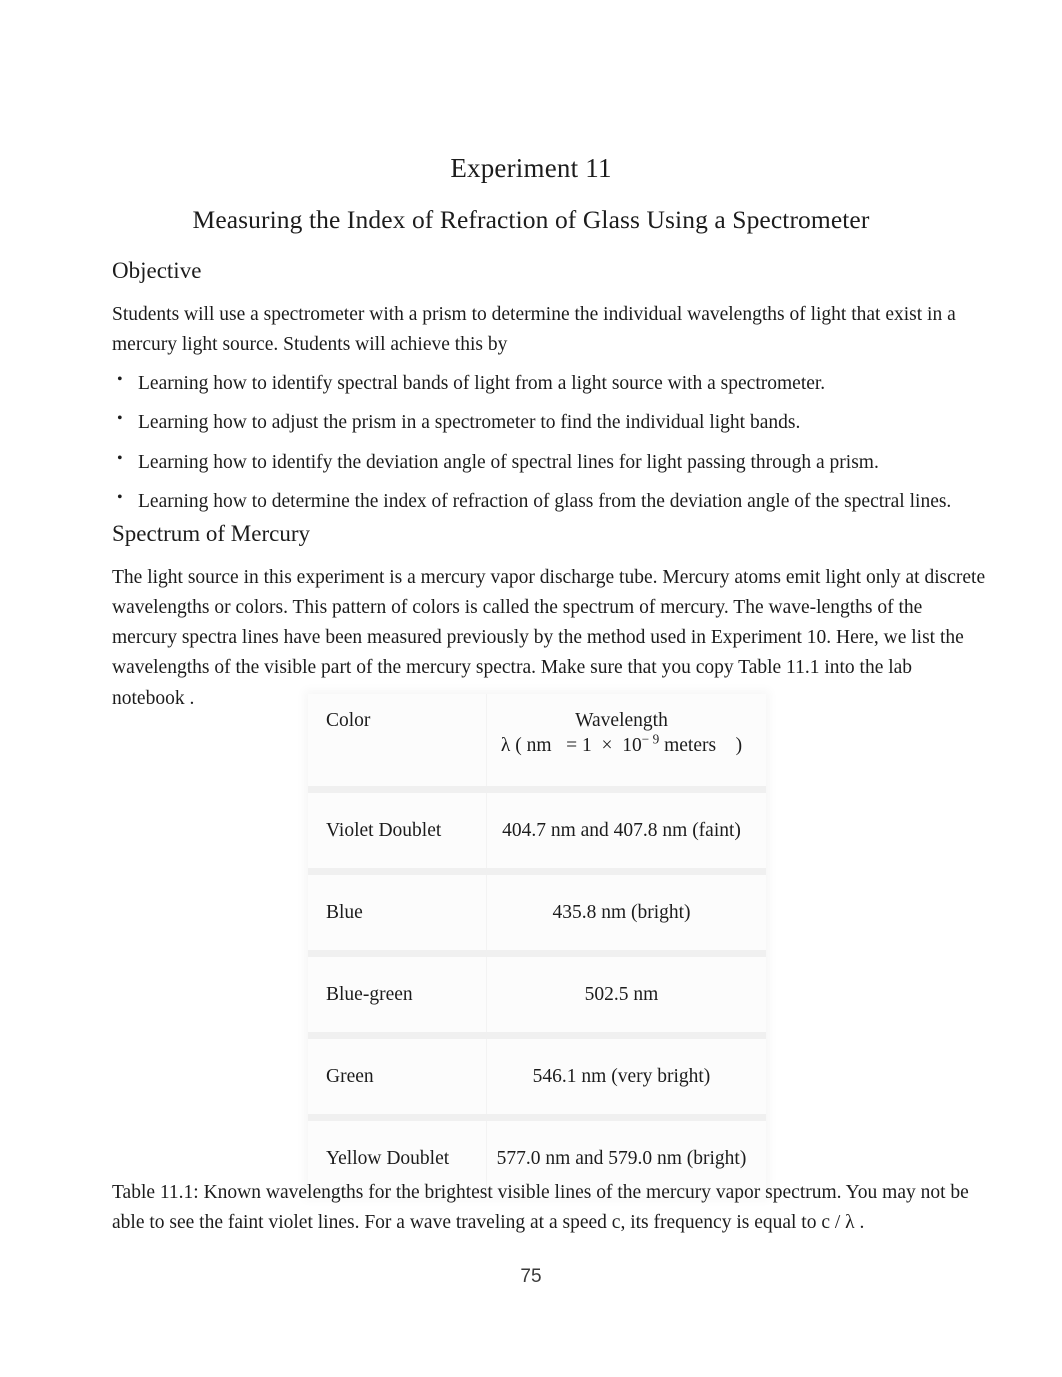  Describe the element at coordinates (211, 533) in the screenshot. I see `spectrum-of-mercury-heading: Spectrum of Mercury` at that location.